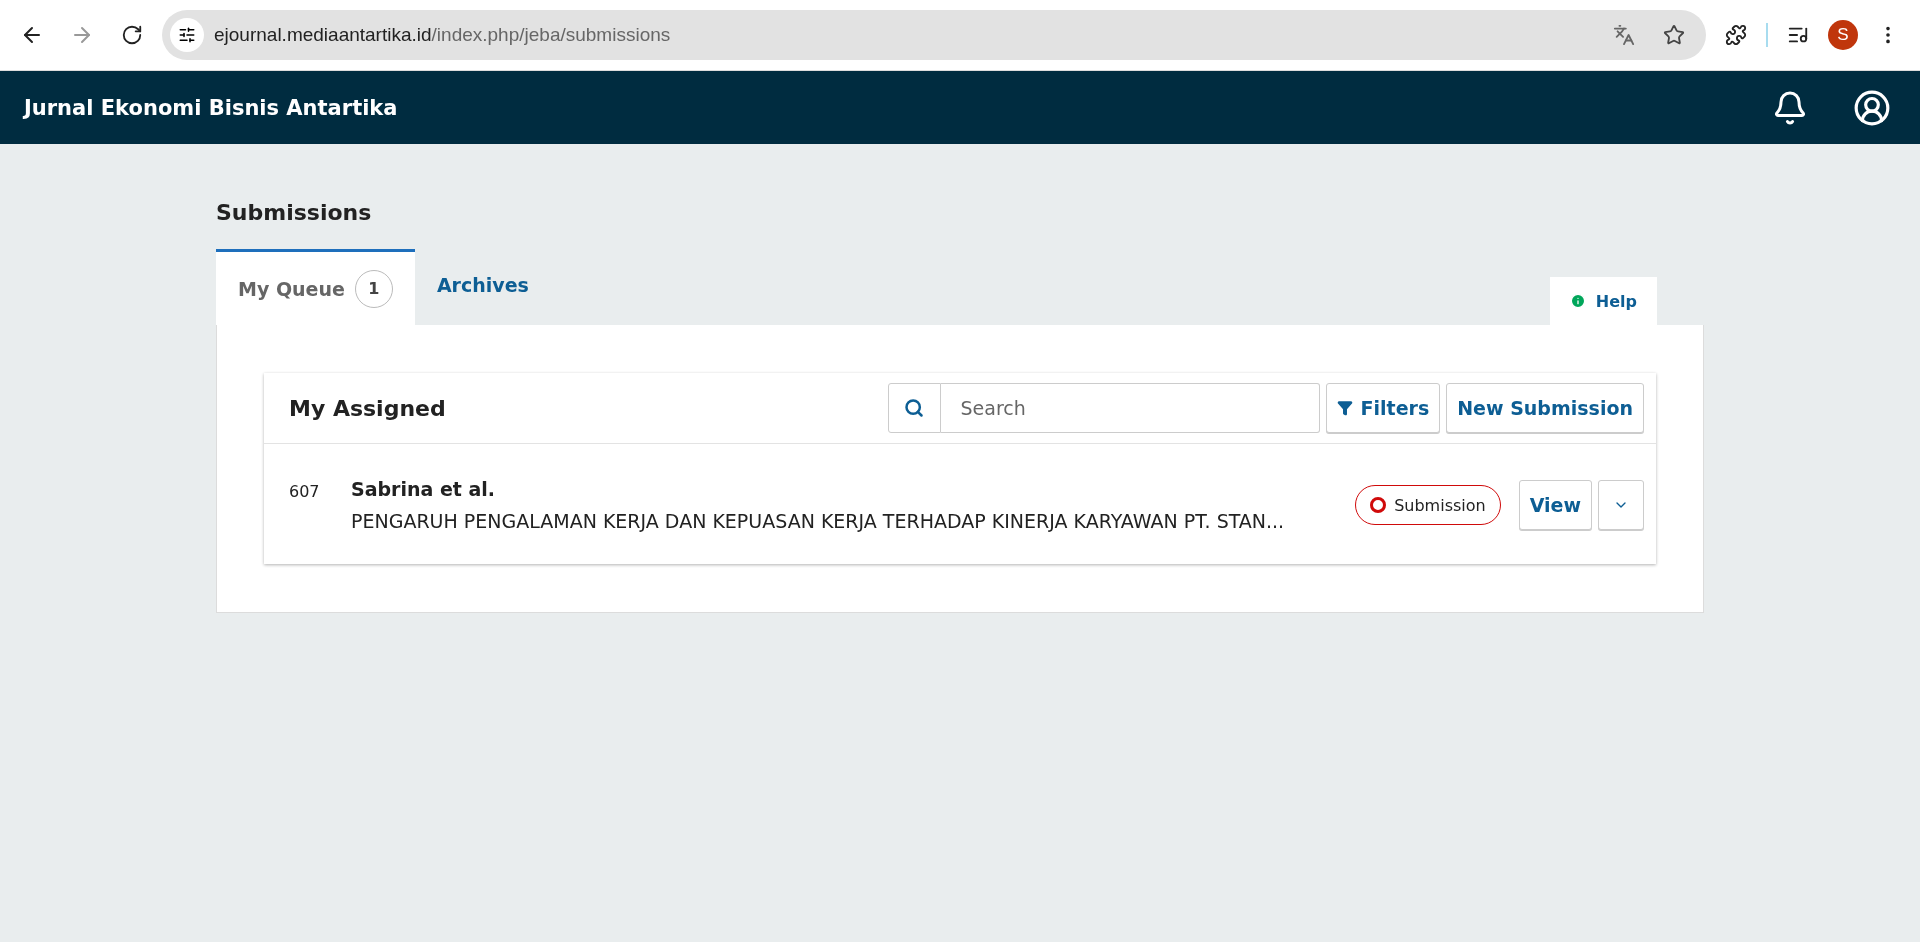  Describe the element at coordinates (482, 285) in the screenshot. I see `tab: Archives` at that location.